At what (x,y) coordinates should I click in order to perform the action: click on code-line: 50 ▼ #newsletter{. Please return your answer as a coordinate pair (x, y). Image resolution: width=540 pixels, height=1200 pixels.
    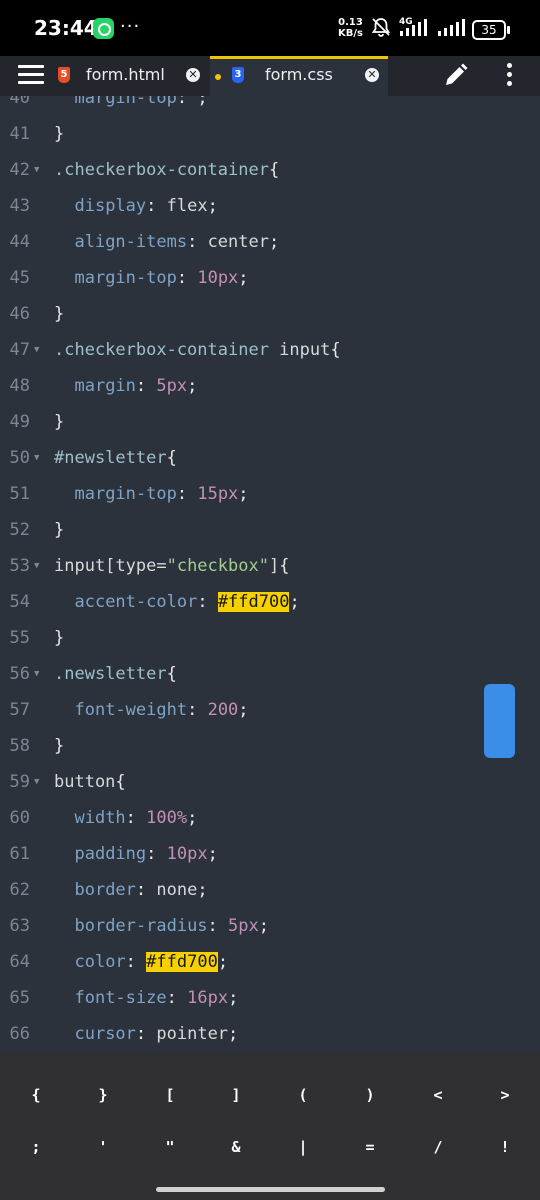
    Looking at the image, I should click on (270, 458).